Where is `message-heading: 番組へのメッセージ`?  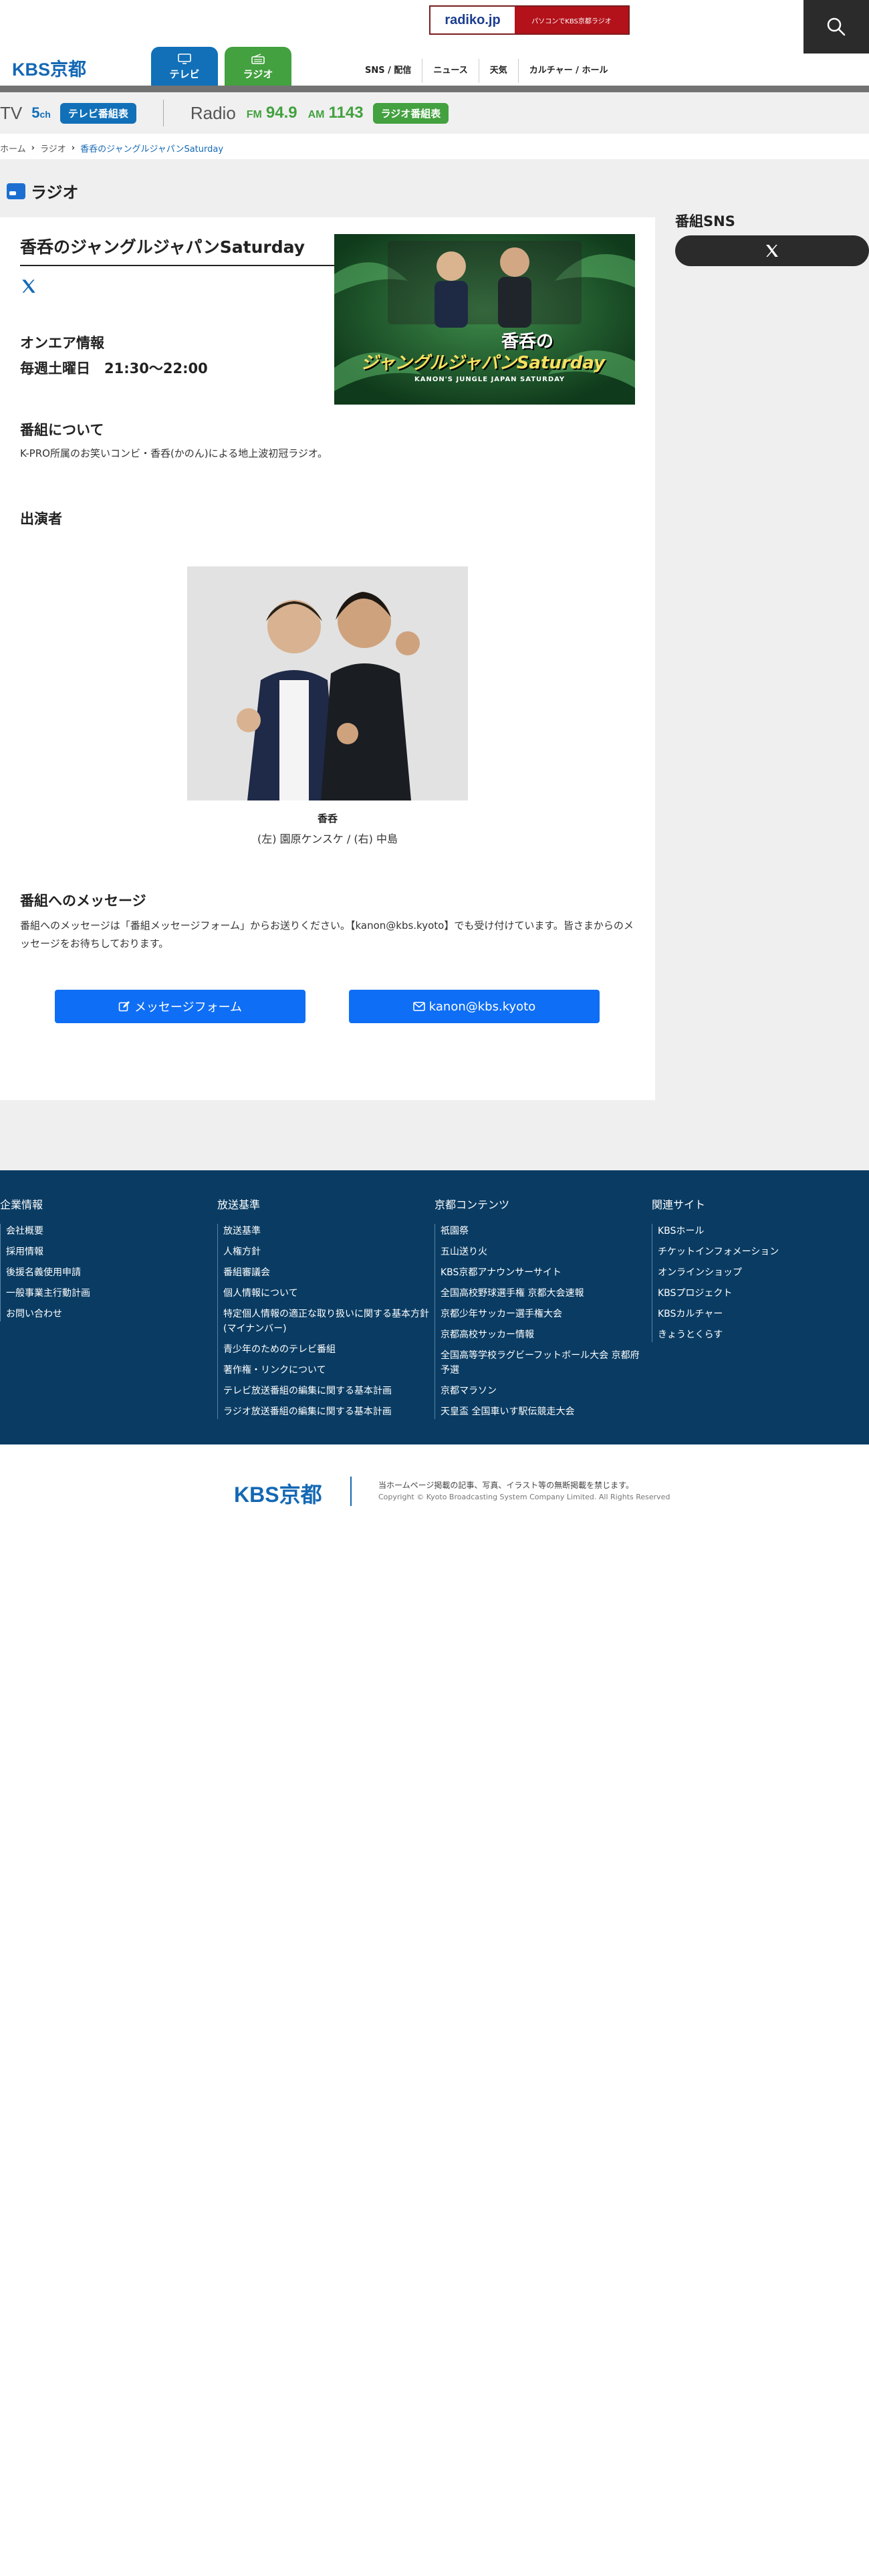 message-heading: 番組へのメッセージ is located at coordinates (83, 901).